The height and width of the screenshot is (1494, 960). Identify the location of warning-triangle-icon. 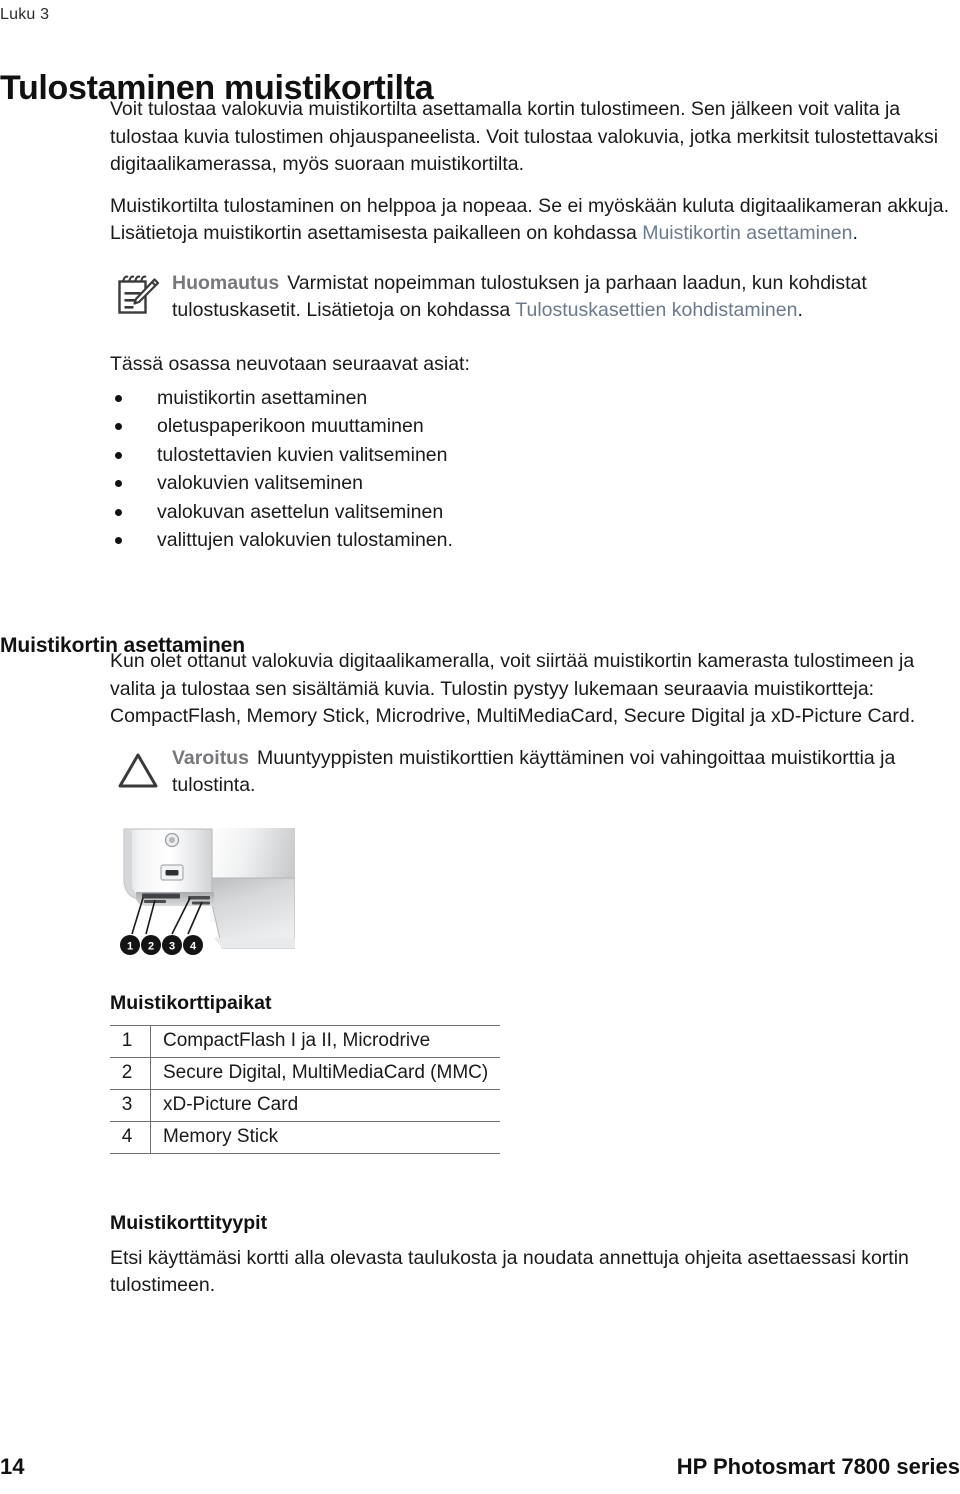
(138, 769).